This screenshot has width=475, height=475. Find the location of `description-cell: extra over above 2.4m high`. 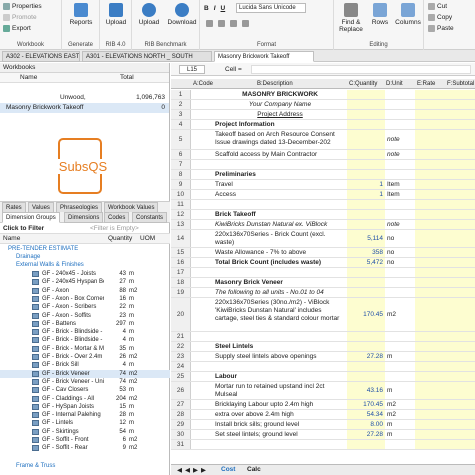

description-cell: extra over above 2.4m high is located at coordinates (280, 414).